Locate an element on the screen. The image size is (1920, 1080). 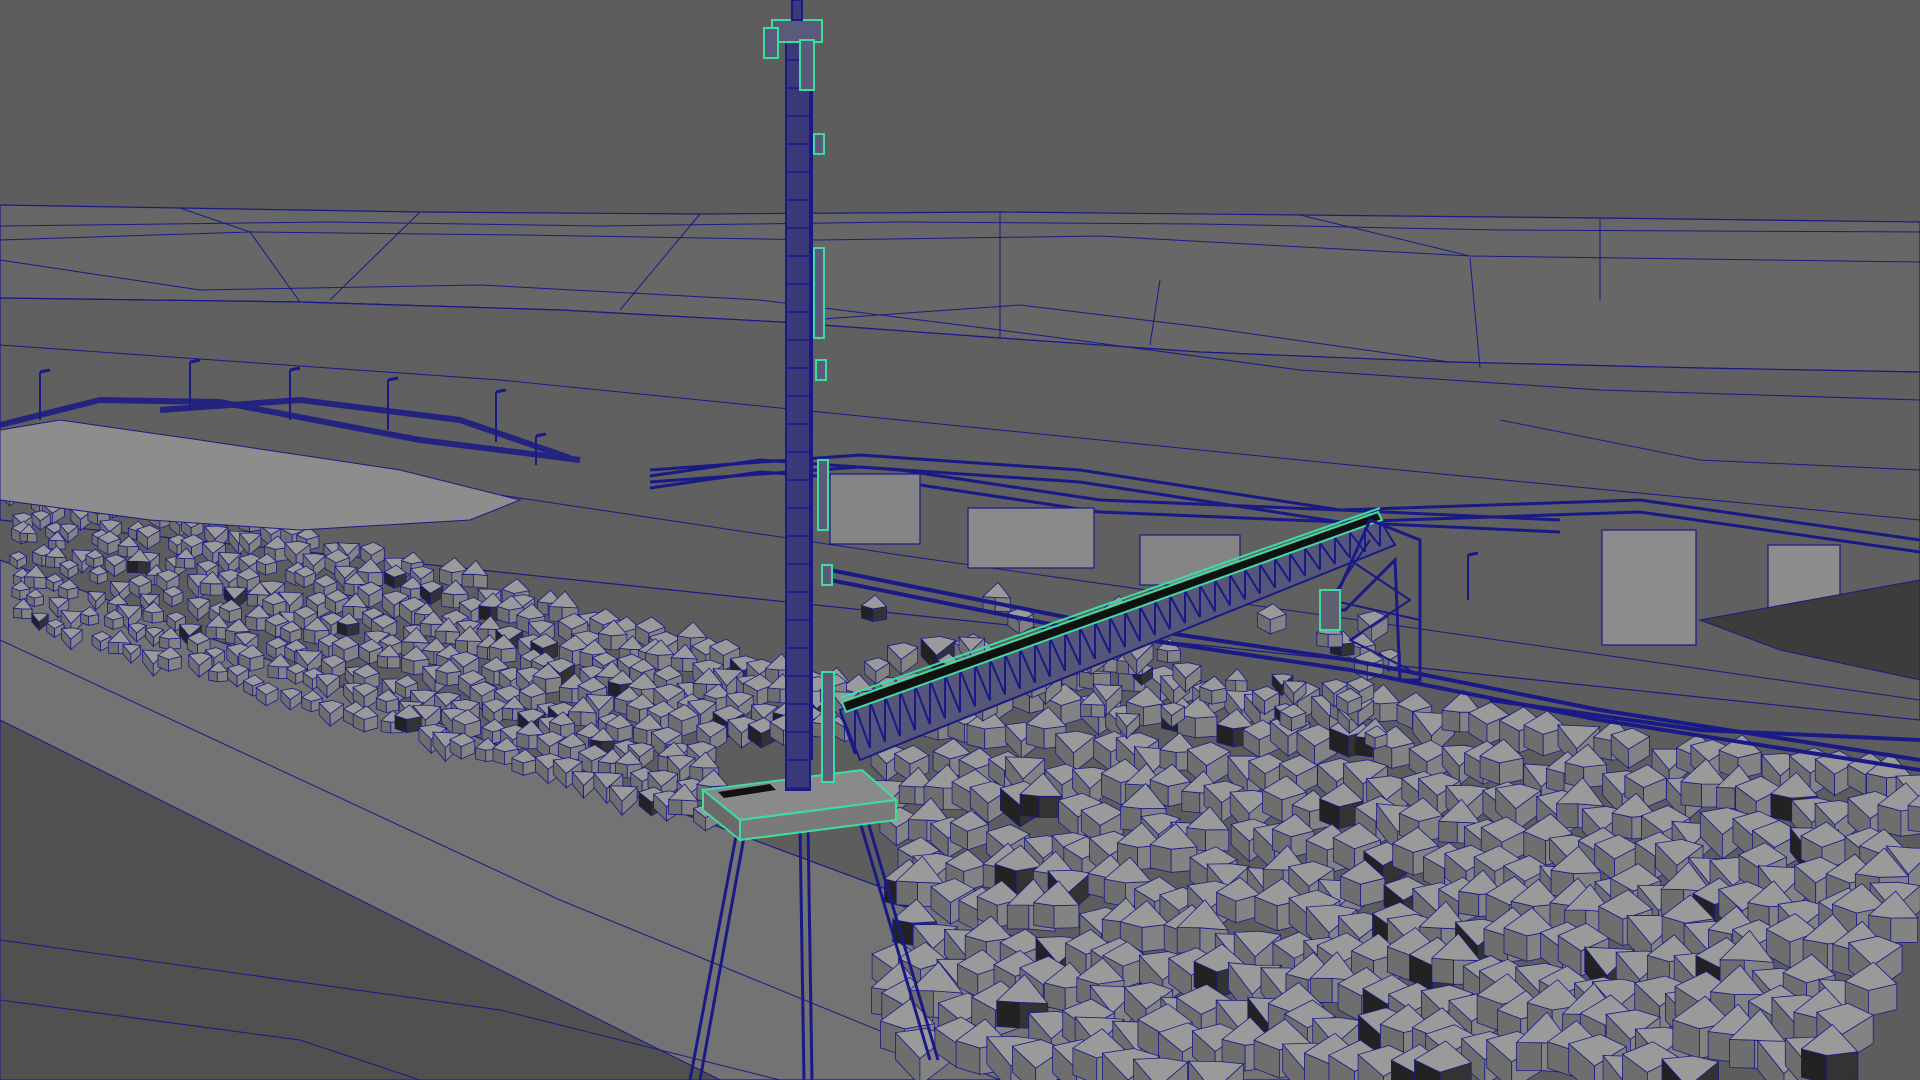
mast-antenna is located at coordinates (797, 10).